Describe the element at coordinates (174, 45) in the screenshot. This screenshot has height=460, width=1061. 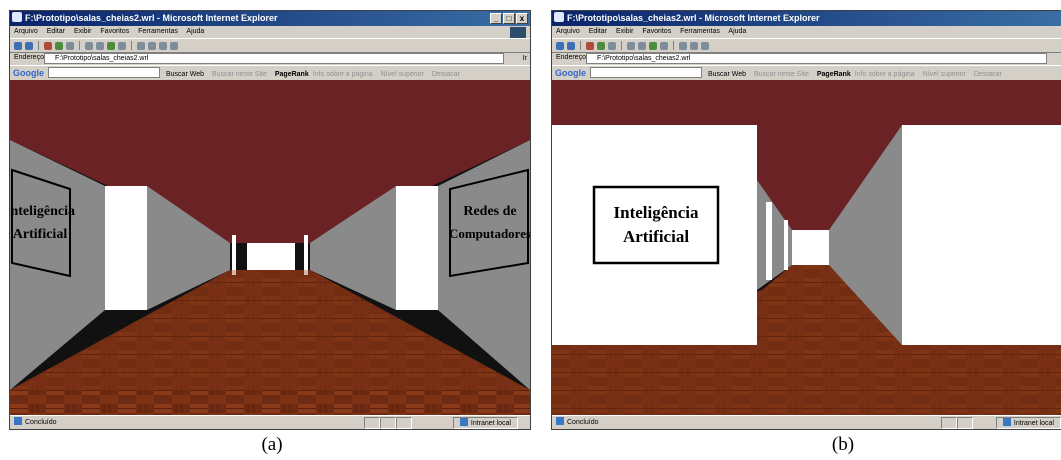
I see `discuss-icon` at that location.